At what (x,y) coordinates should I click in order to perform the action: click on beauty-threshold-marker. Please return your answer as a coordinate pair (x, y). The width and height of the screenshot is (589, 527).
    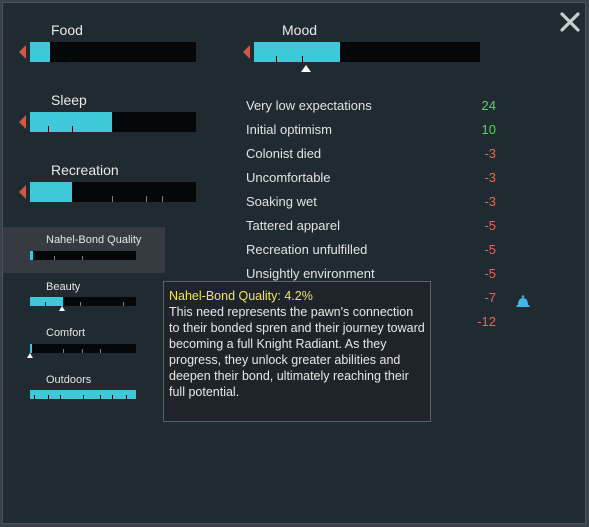
    Looking at the image, I should click on (62, 308).